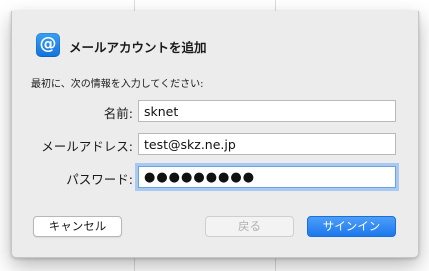 The height and width of the screenshot is (271, 429). What do you see at coordinates (87, 146) in the screenshot?
I see `email-label: メールアドレス:` at bounding box center [87, 146].